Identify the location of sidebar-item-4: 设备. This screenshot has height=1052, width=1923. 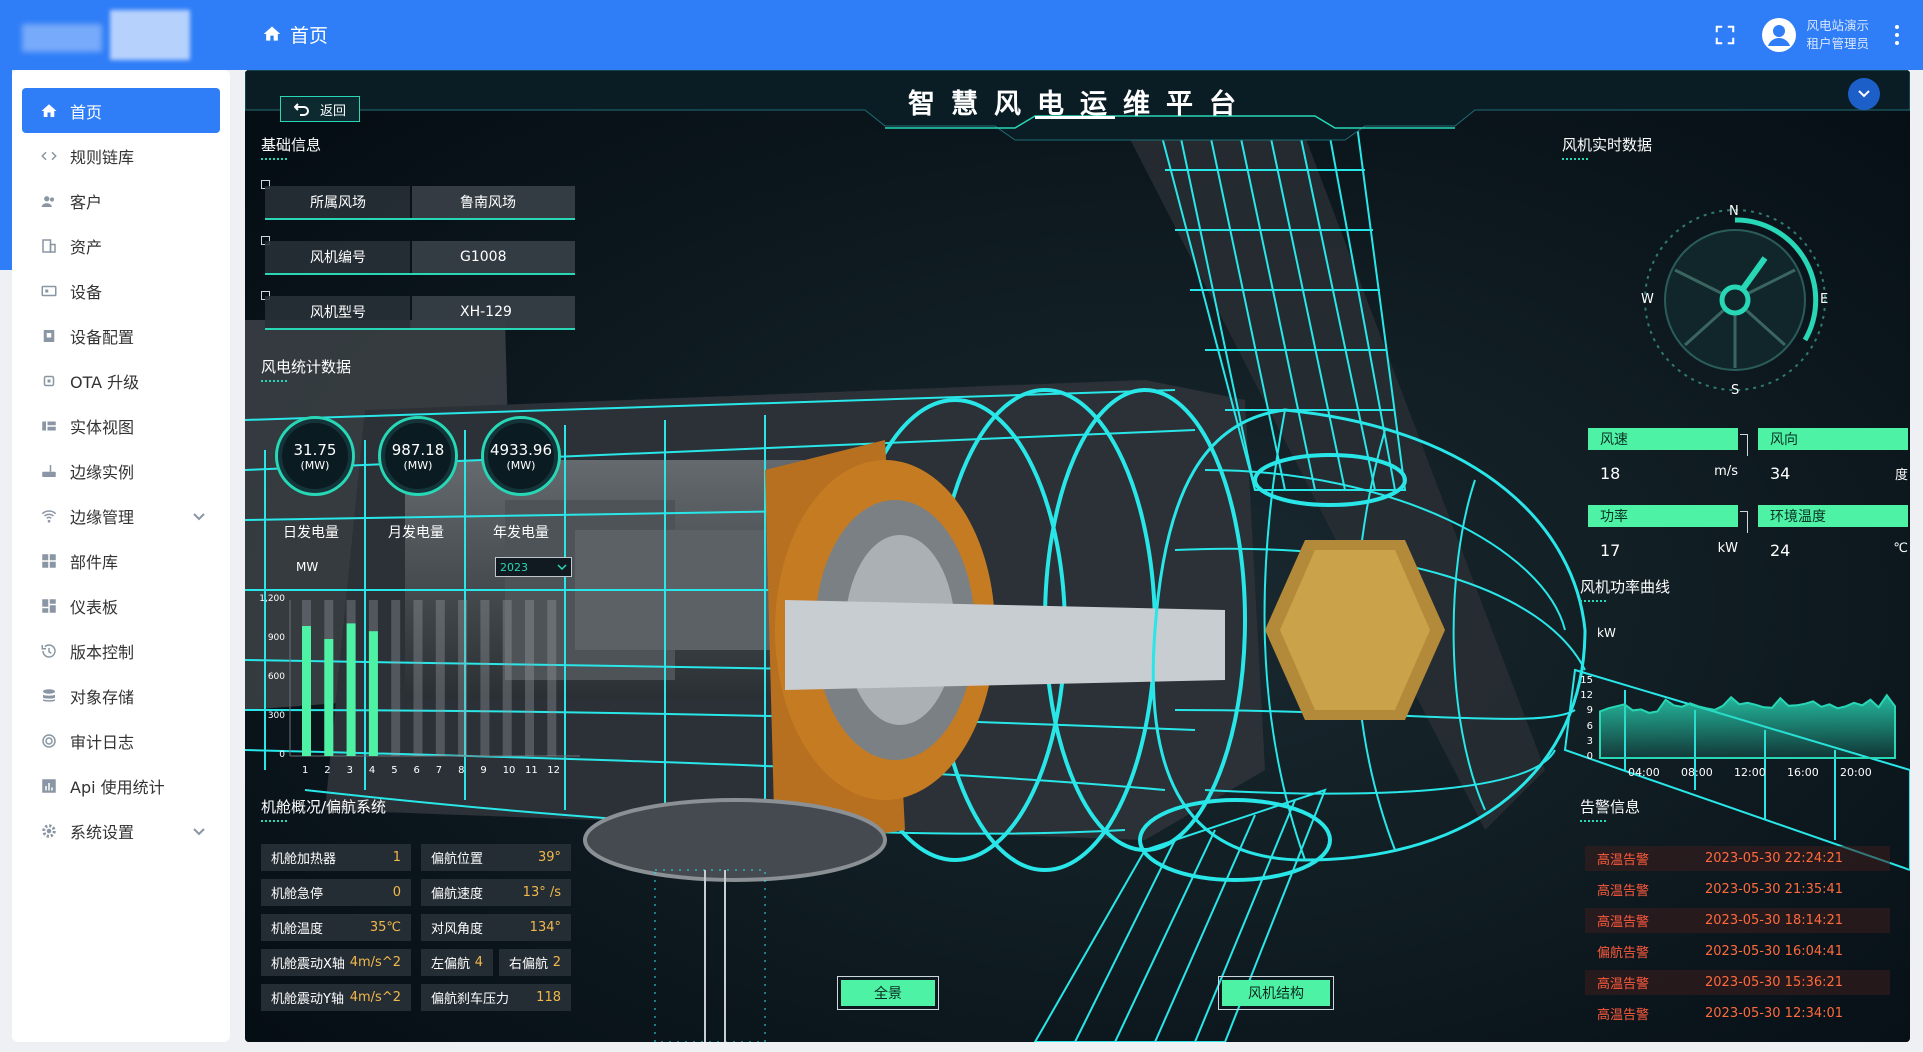
(121, 290).